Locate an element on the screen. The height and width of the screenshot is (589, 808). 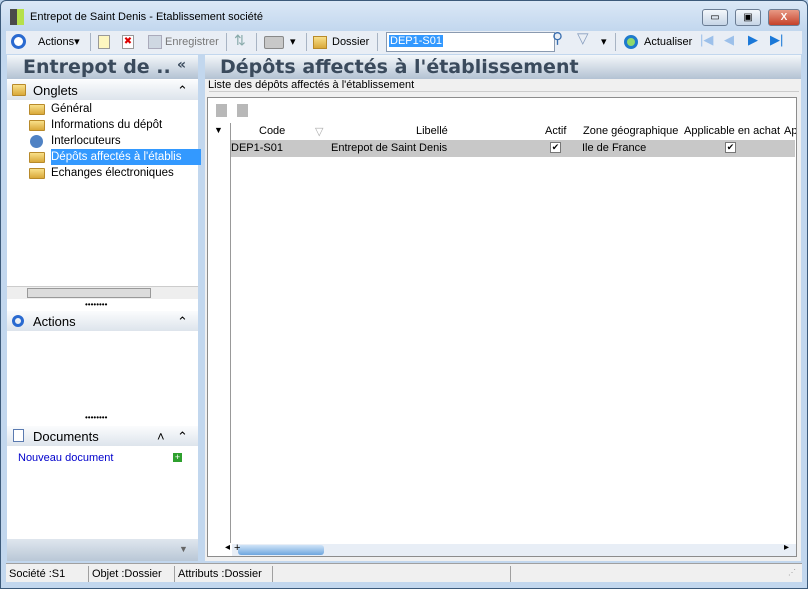
tab-label: Interlocuteurs is located at coordinates (86, 141).